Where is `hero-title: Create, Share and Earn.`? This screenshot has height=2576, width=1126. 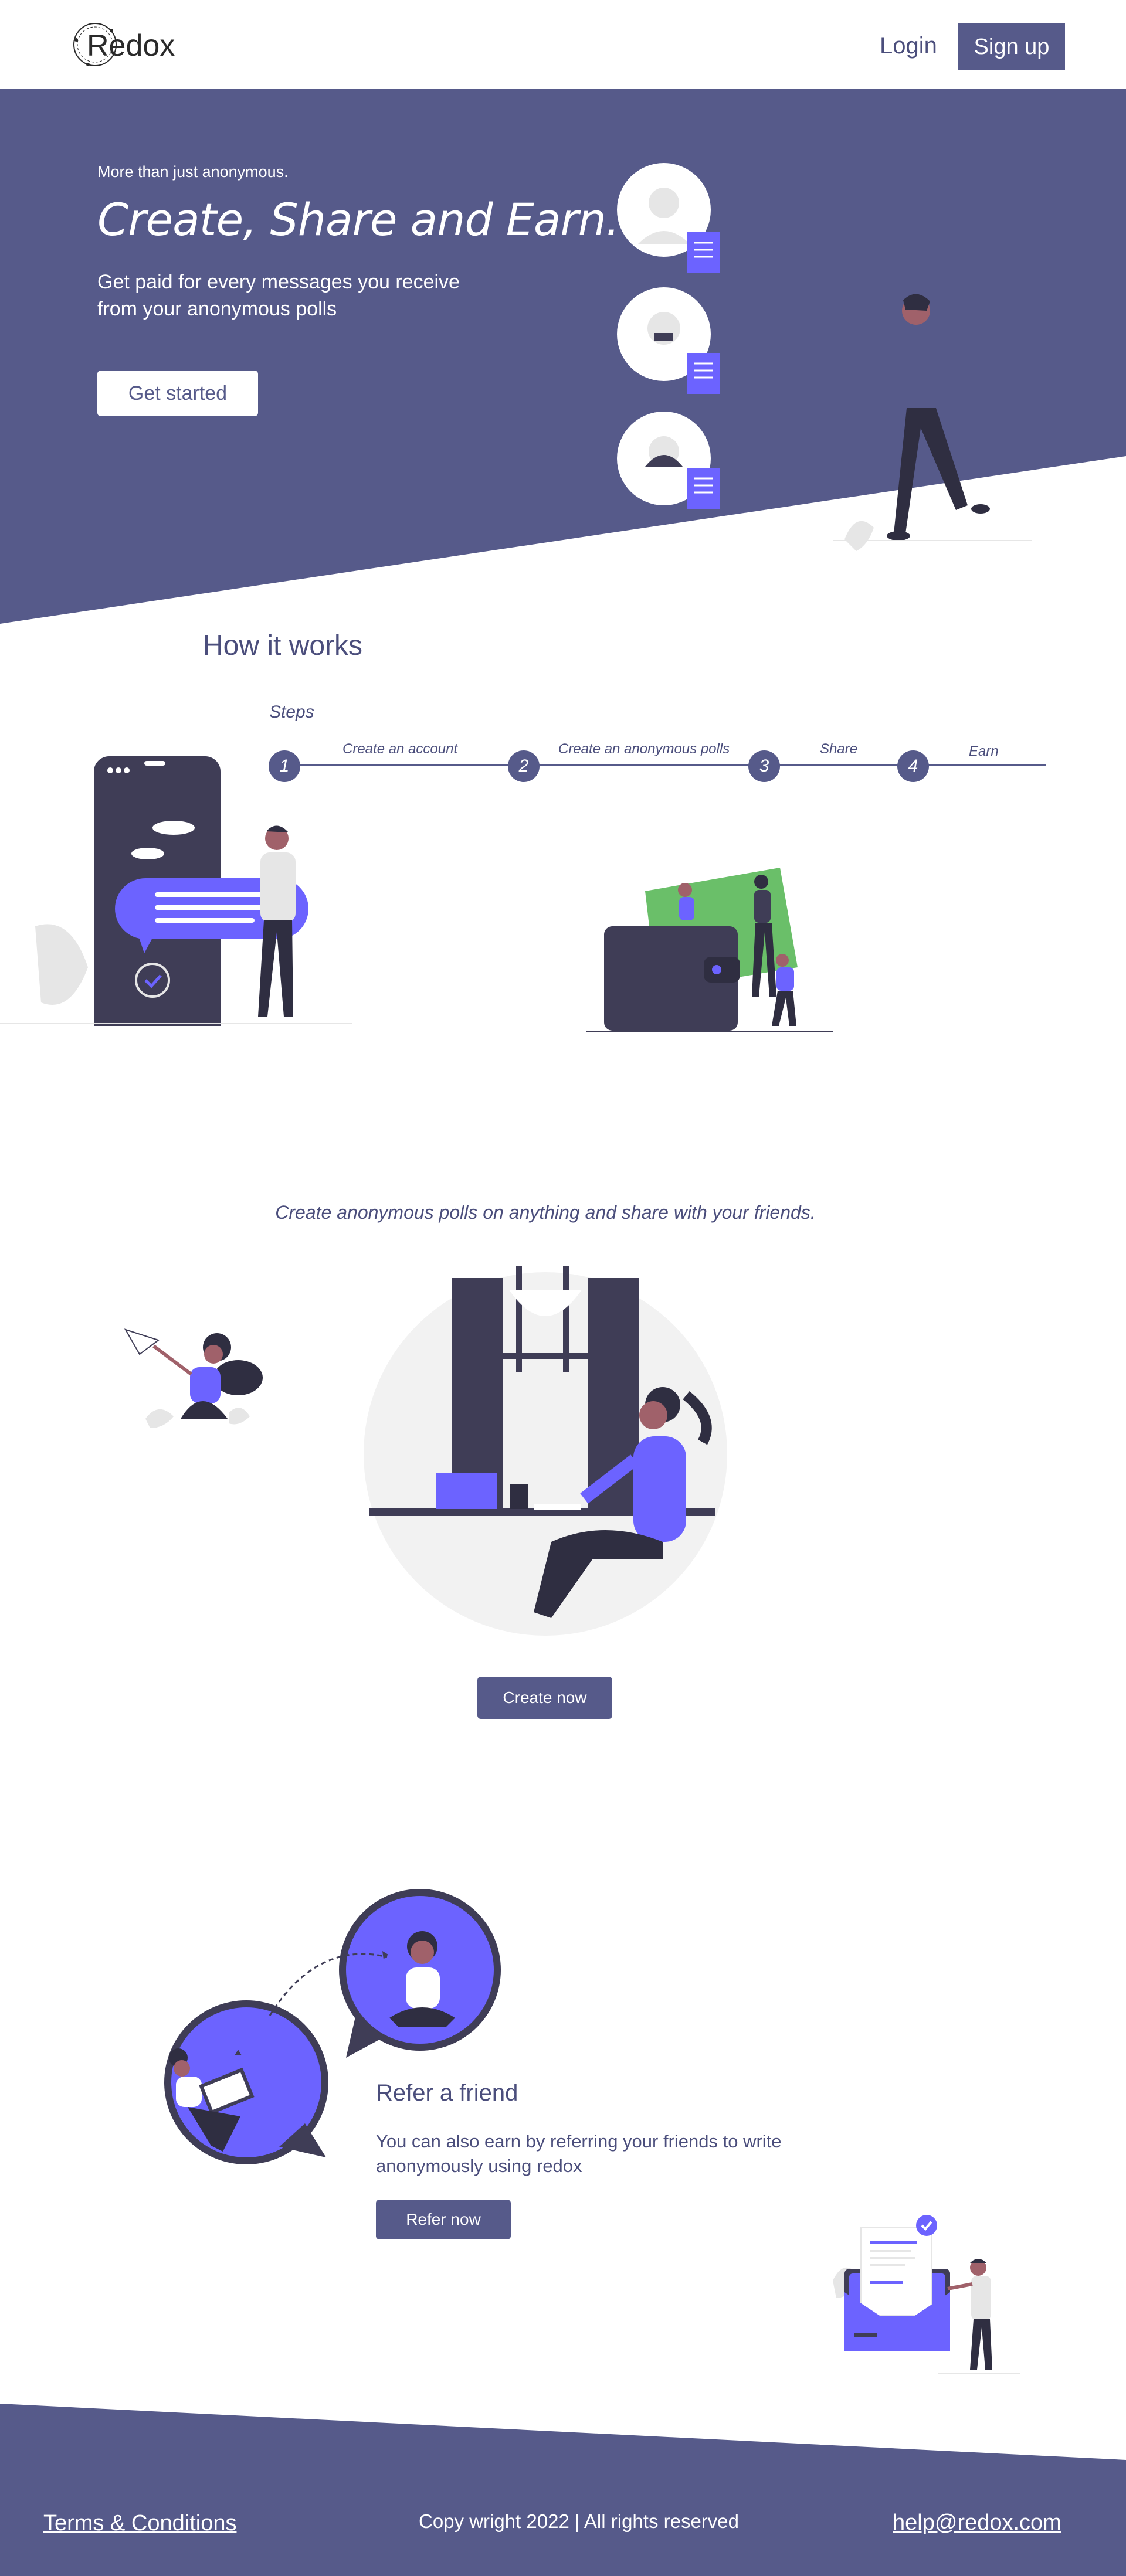 hero-title: Create, Share and Earn. is located at coordinates (358, 220).